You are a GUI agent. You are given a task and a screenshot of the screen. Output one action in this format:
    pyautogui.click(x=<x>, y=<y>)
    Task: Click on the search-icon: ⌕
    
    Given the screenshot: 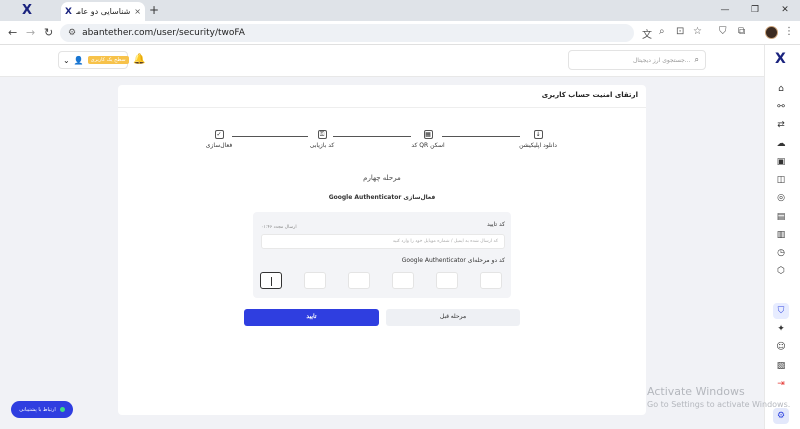 What is the action you would take?
    pyautogui.click(x=696, y=59)
    